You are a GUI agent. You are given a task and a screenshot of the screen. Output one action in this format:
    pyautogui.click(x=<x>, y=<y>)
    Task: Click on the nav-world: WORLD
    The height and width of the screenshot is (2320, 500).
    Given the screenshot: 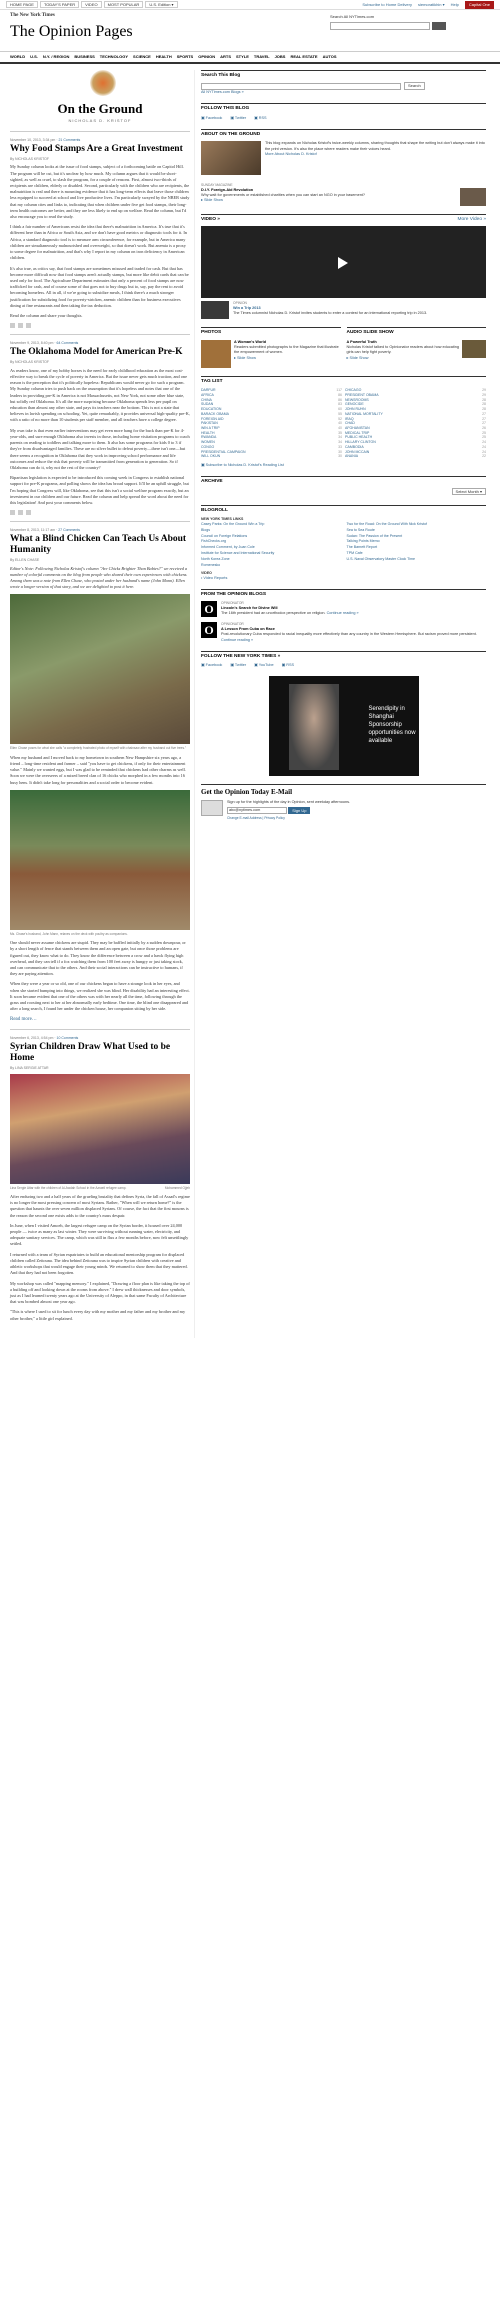 What is the action you would take?
    pyautogui.click(x=17, y=56)
    